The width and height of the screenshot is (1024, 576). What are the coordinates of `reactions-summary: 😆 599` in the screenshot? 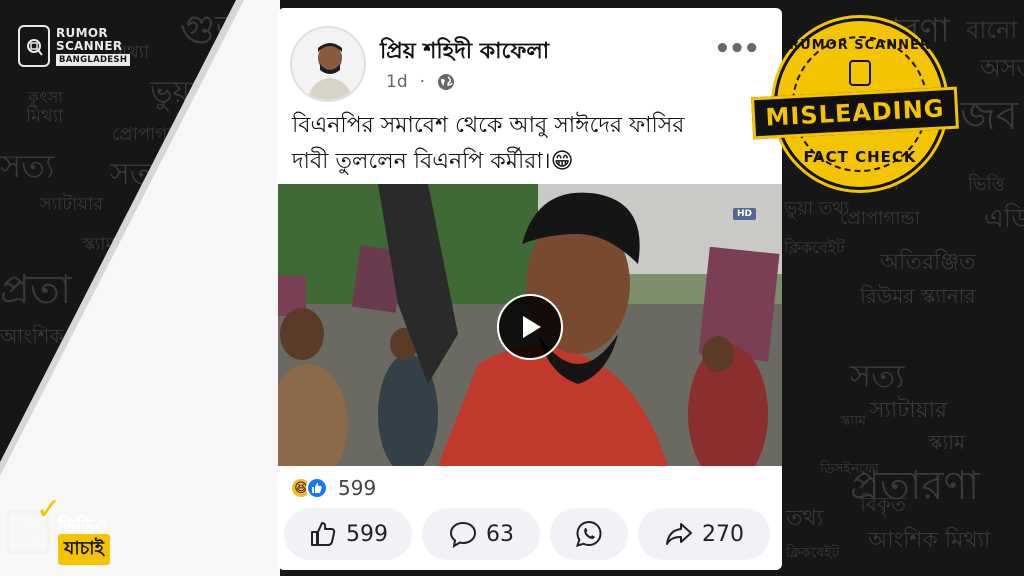 It's located at (333, 488).